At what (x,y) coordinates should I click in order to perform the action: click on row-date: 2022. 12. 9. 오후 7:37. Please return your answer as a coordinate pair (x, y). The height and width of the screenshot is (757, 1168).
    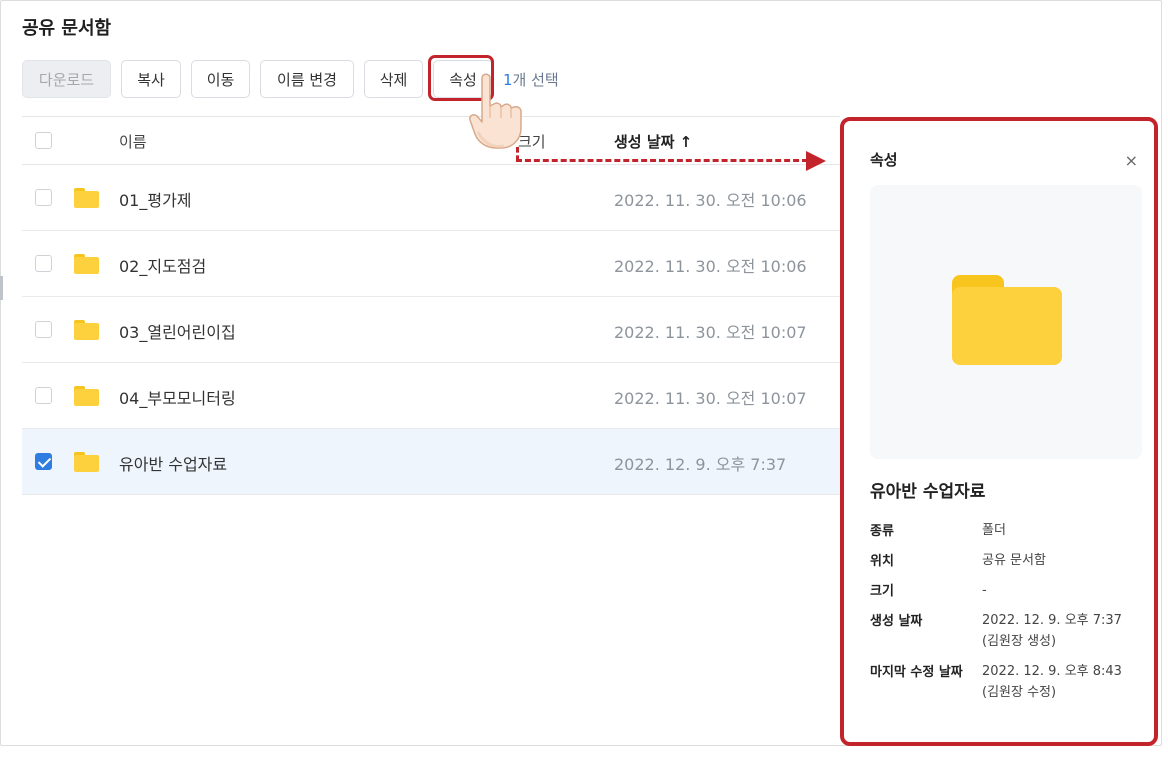
    Looking at the image, I should click on (700, 464).